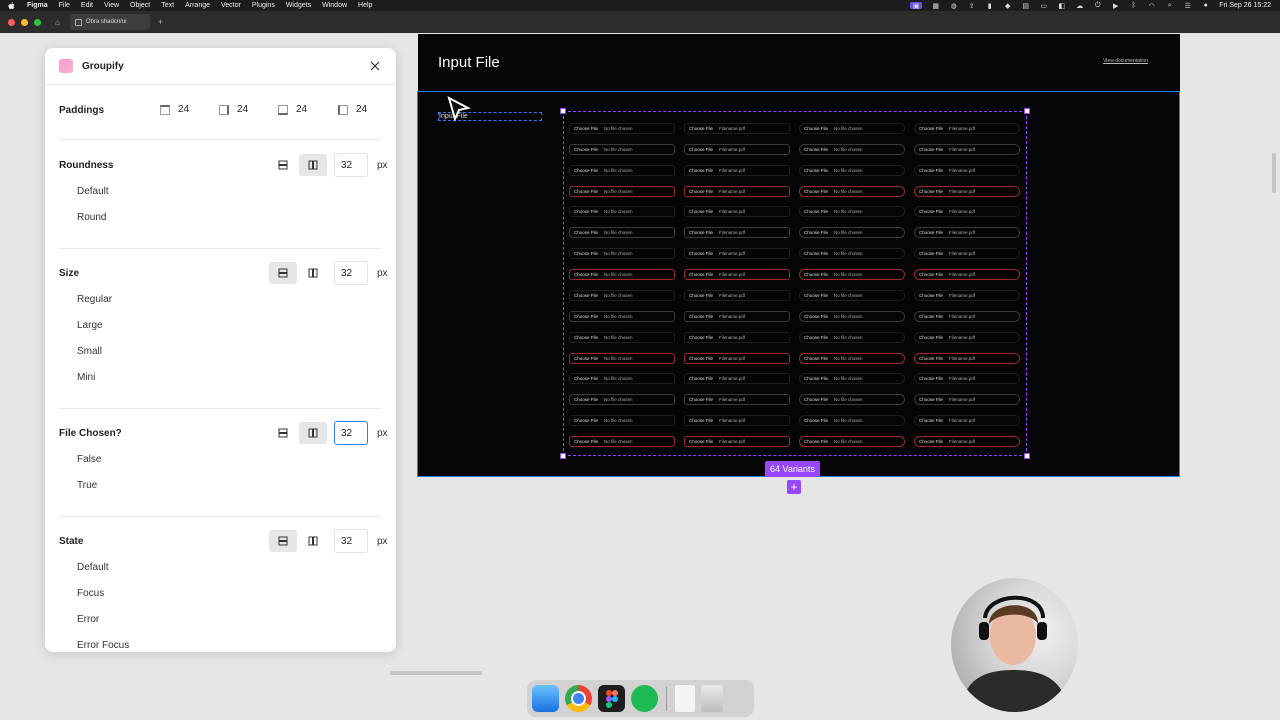 This screenshot has height=720, width=1280. Describe the element at coordinates (334, 5) in the screenshot. I see `menu-window: Window` at that location.